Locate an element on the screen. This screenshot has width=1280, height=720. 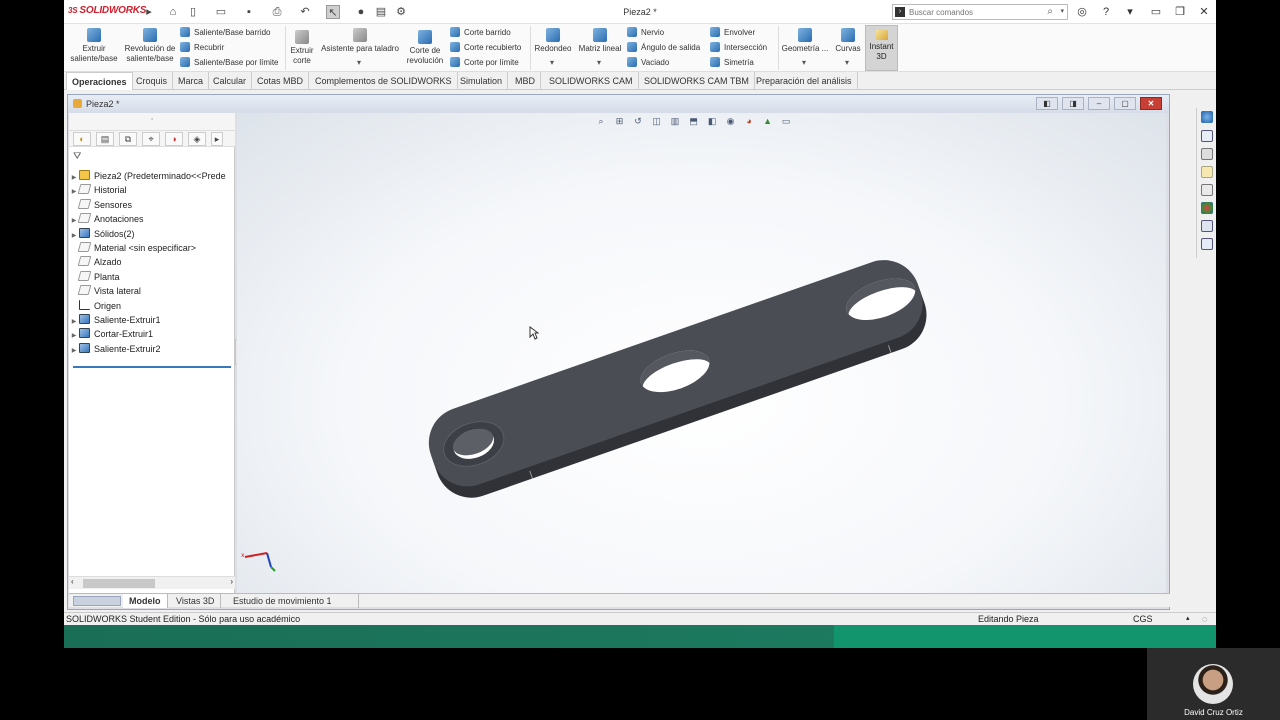
dimxpert-tab-icon: ⌖ is located at coordinates (151, 139).